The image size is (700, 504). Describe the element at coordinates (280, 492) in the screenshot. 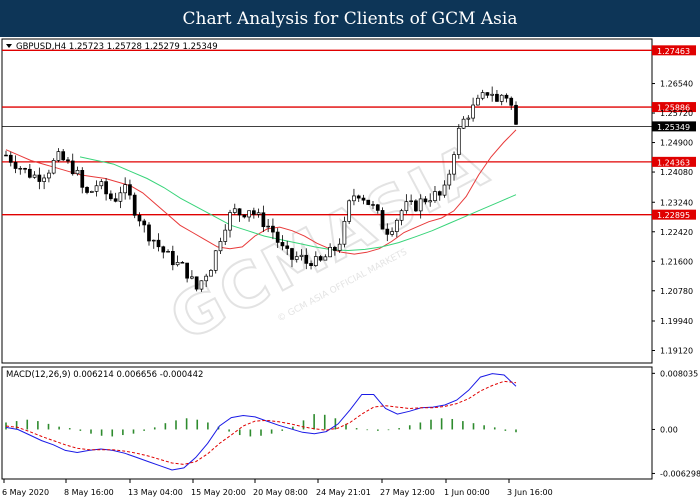

I see `time-tick-4: 20 May 08:00` at that location.